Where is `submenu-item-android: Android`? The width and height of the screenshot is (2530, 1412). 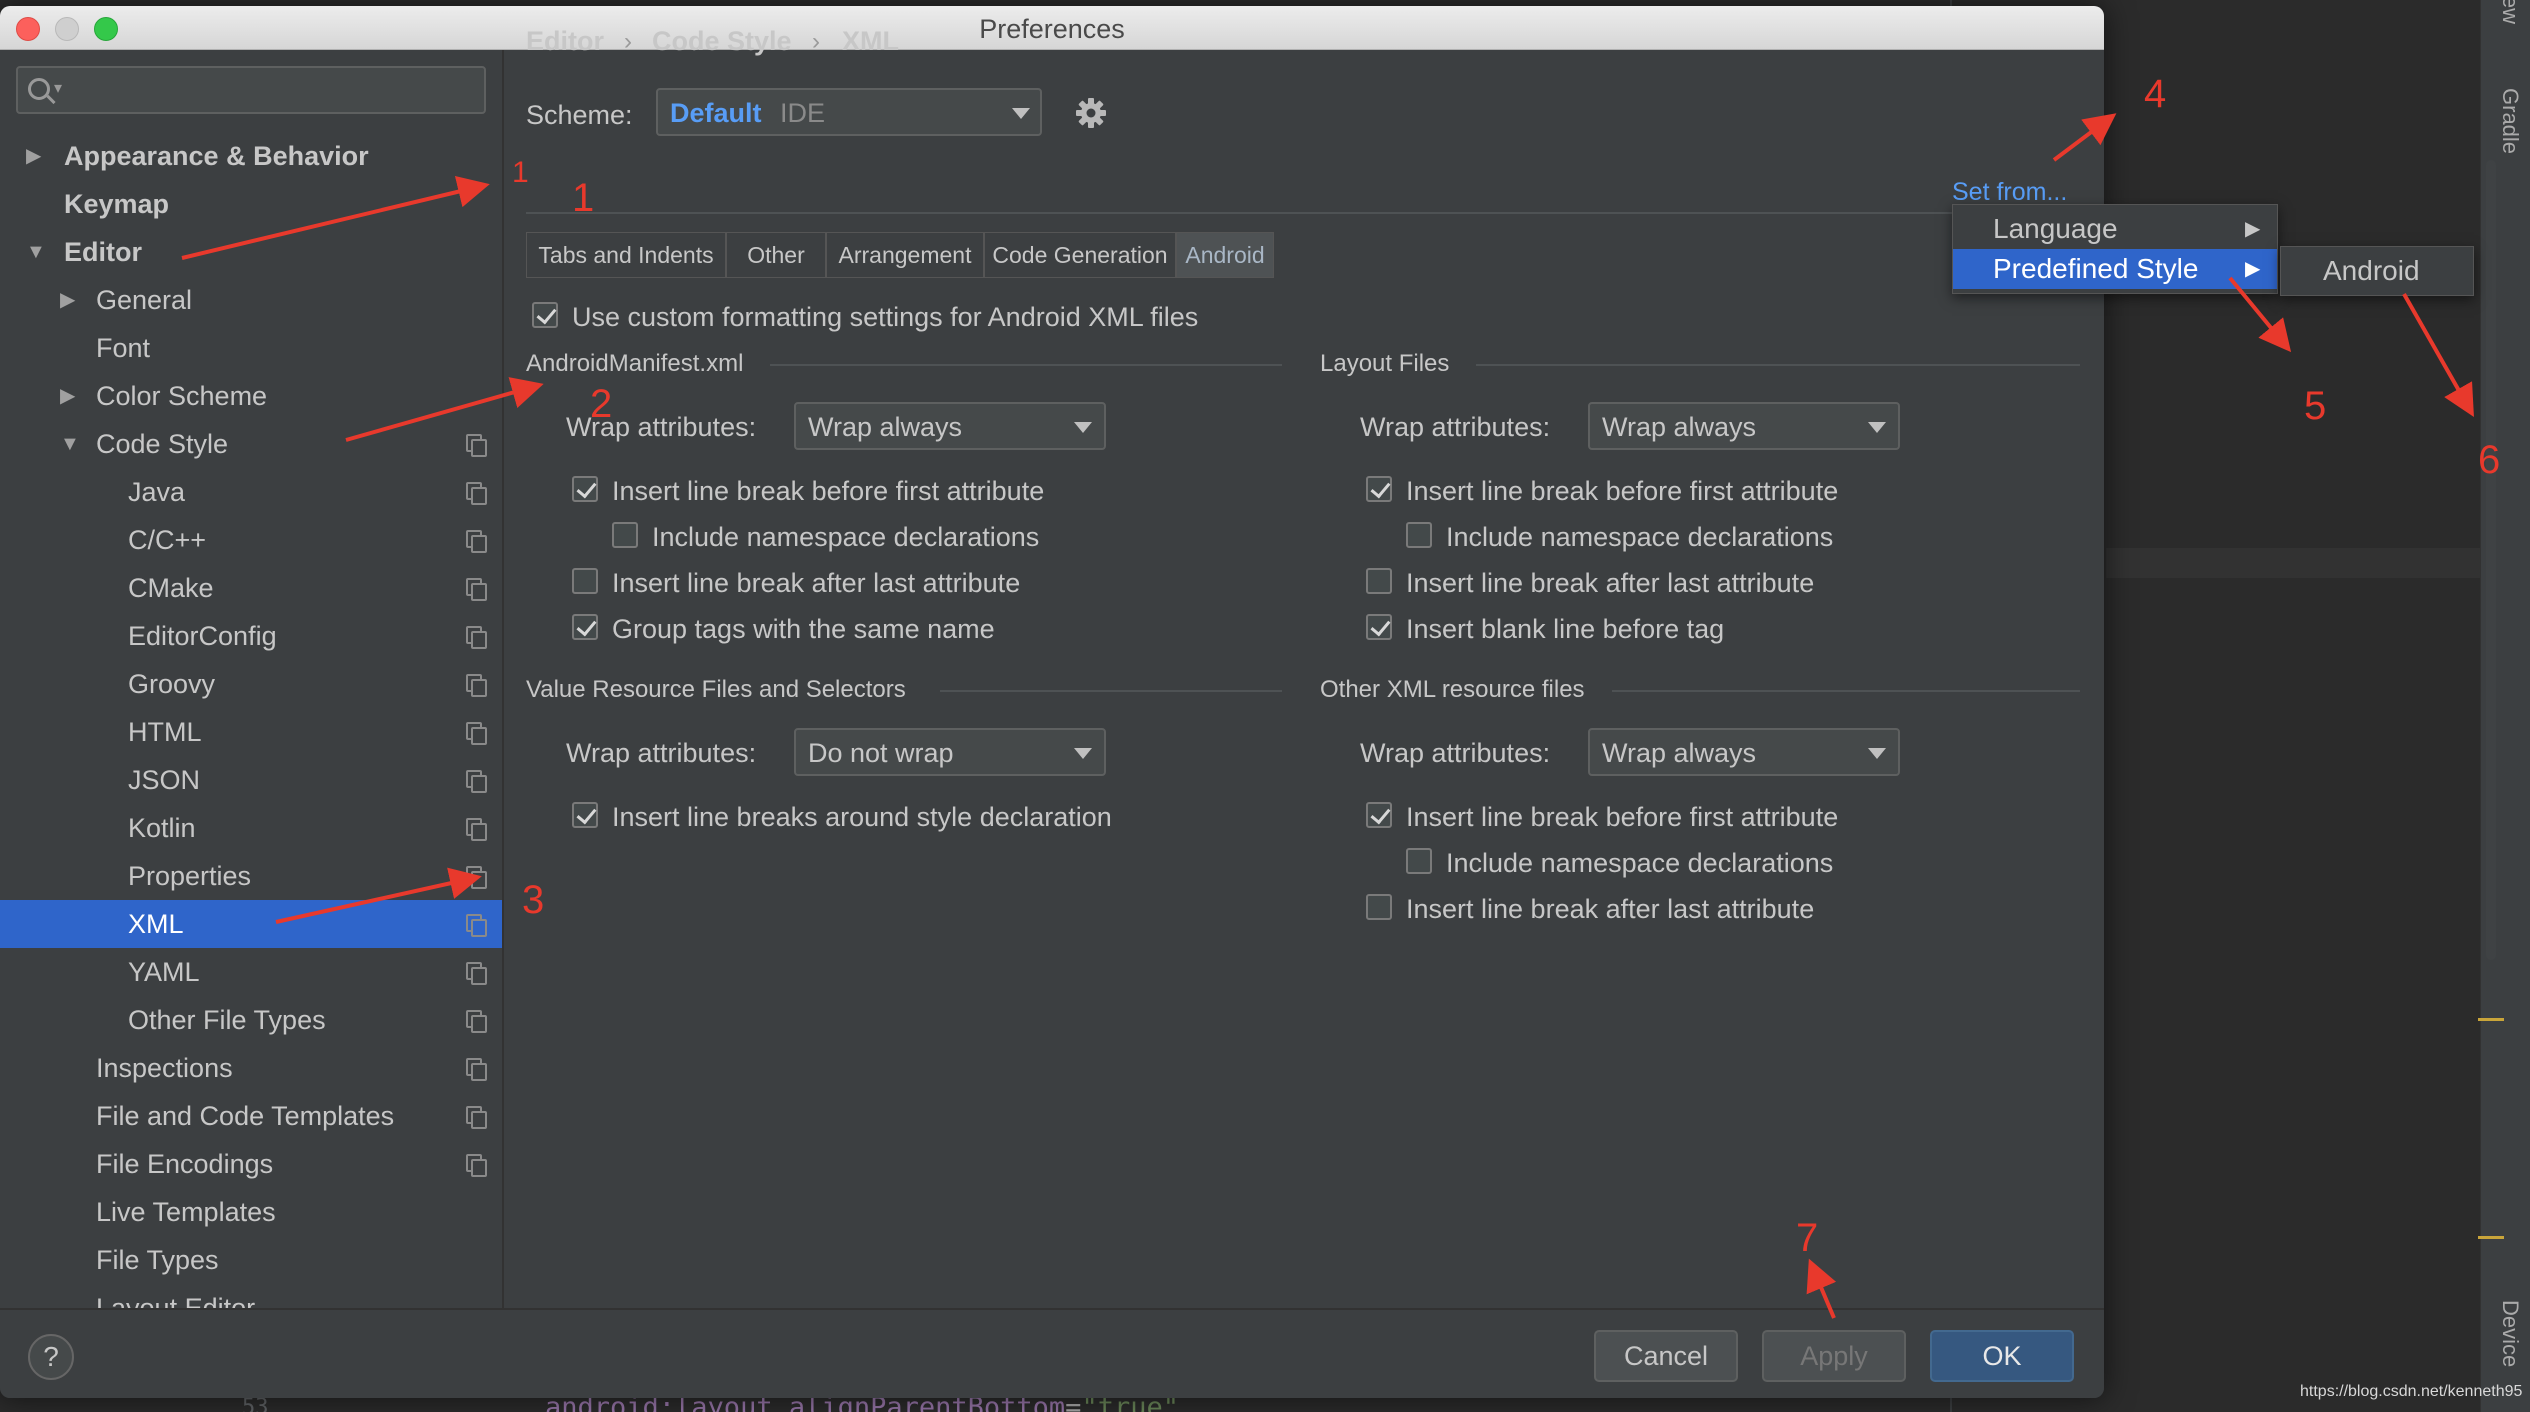
submenu-item-android: Android is located at coordinates (2371, 271).